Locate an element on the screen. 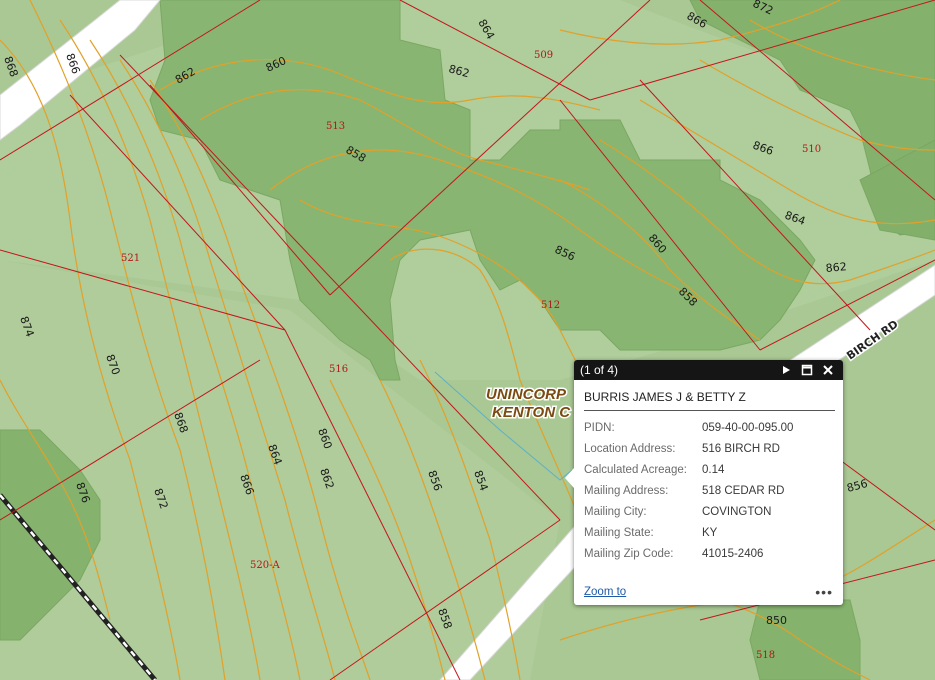  table-row: PIDN: 059-40-00-095.00 is located at coordinates (688, 427).